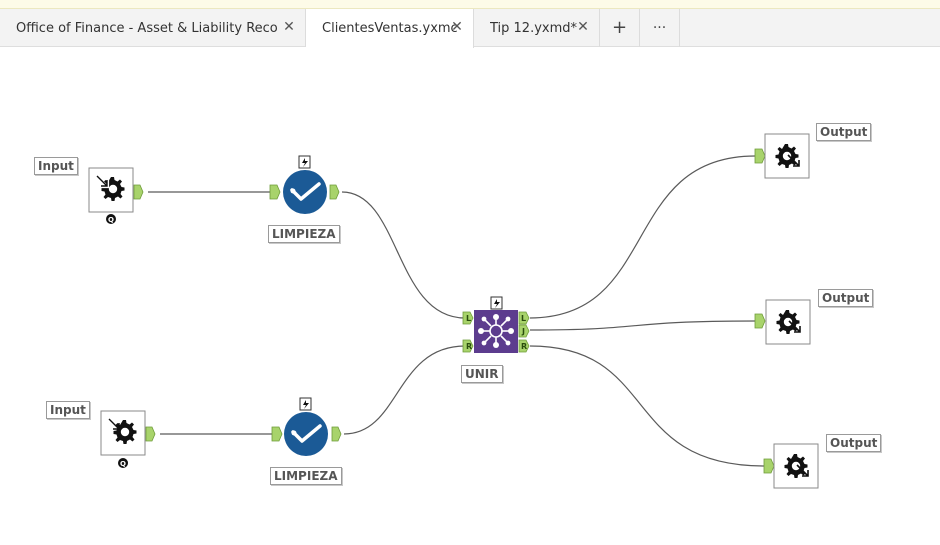  What do you see at coordinates (660, 28) in the screenshot?
I see `more-tabs-button: ···` at bounding box center [660, 28].